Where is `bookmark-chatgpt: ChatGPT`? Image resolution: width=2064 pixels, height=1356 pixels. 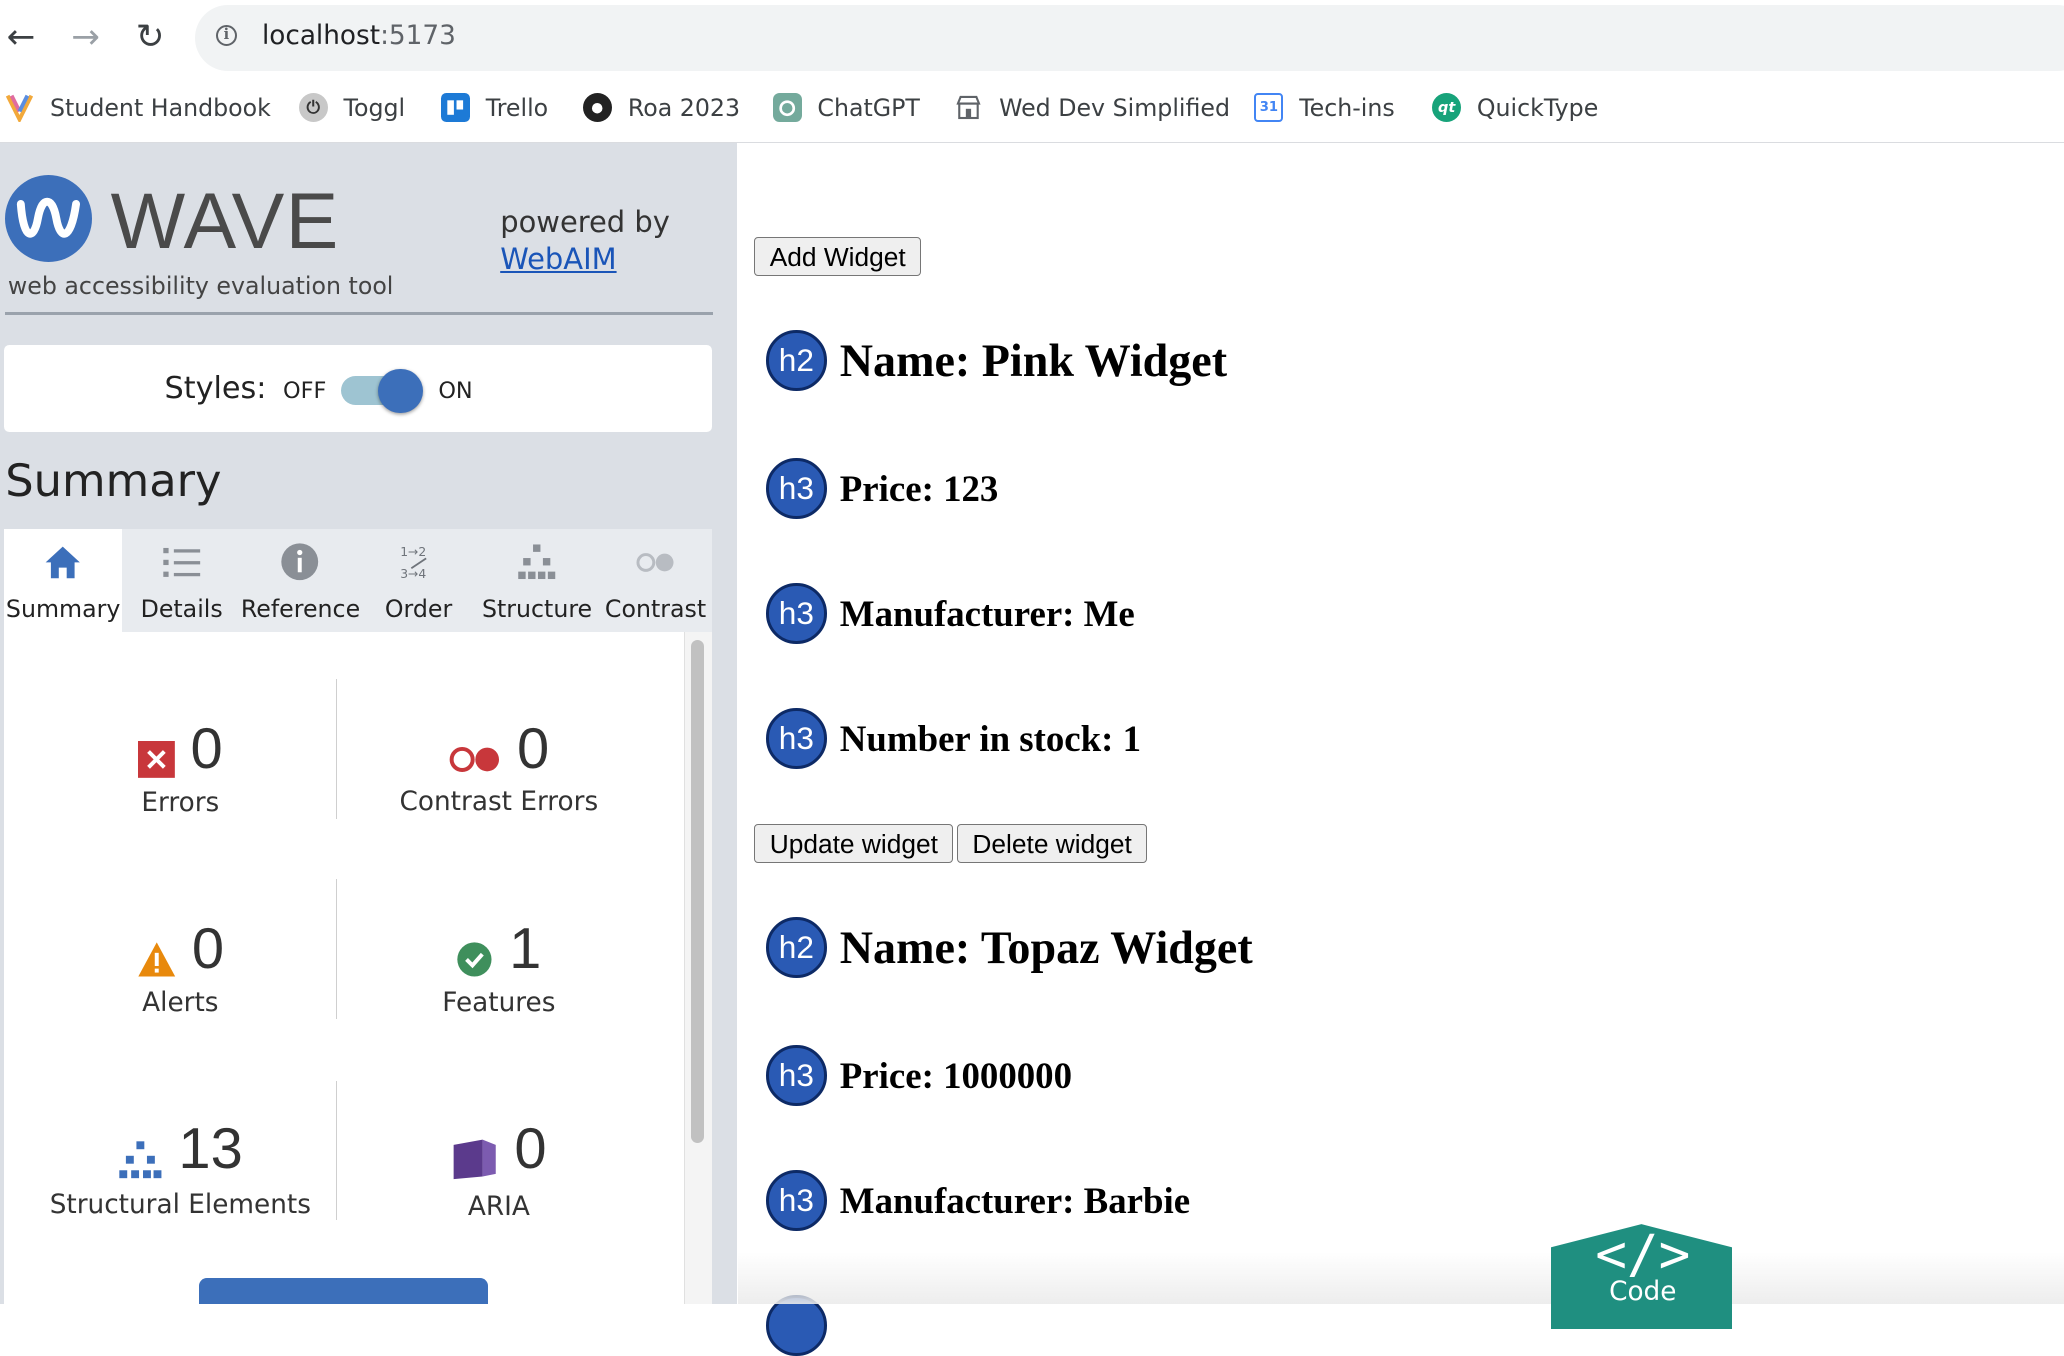
bookmark-chatgpt: ChatGPT is located at coordinates (846, 107).